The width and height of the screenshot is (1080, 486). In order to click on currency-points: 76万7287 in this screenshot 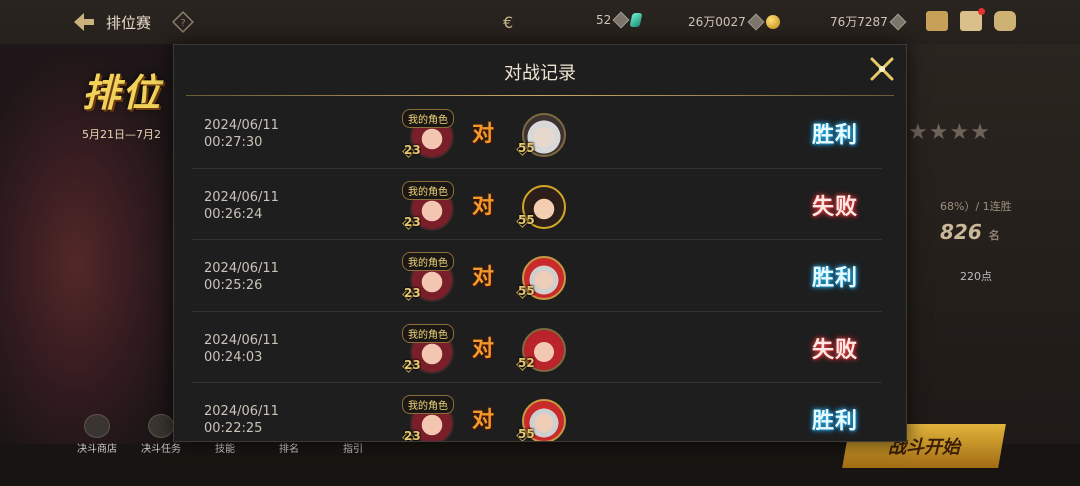, I will do `click(868, 21)`.